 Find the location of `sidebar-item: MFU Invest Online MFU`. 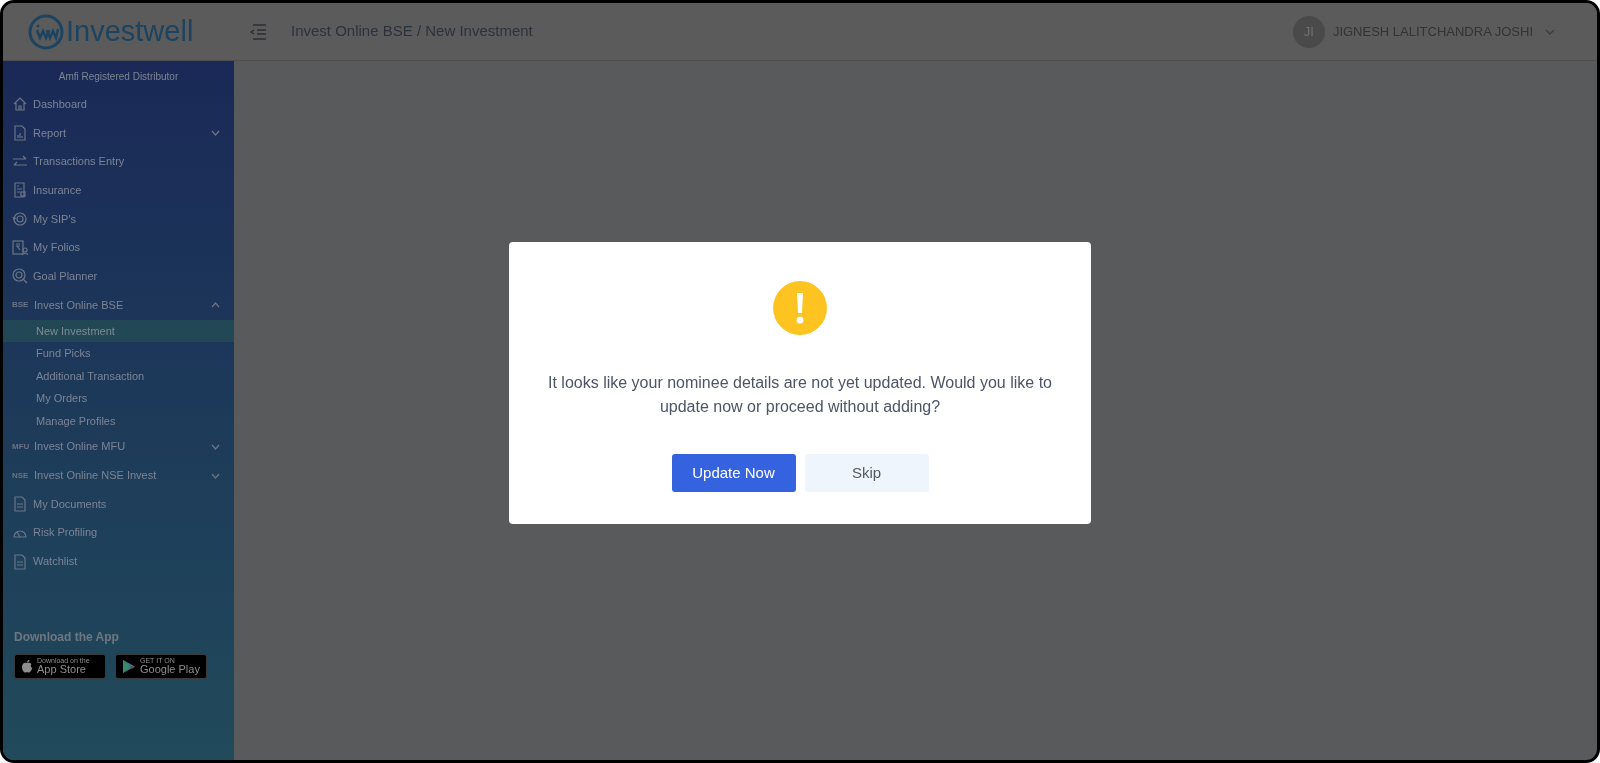

sidebar-item: MFU Invest Online MFU is located at coordinates (118, 447).